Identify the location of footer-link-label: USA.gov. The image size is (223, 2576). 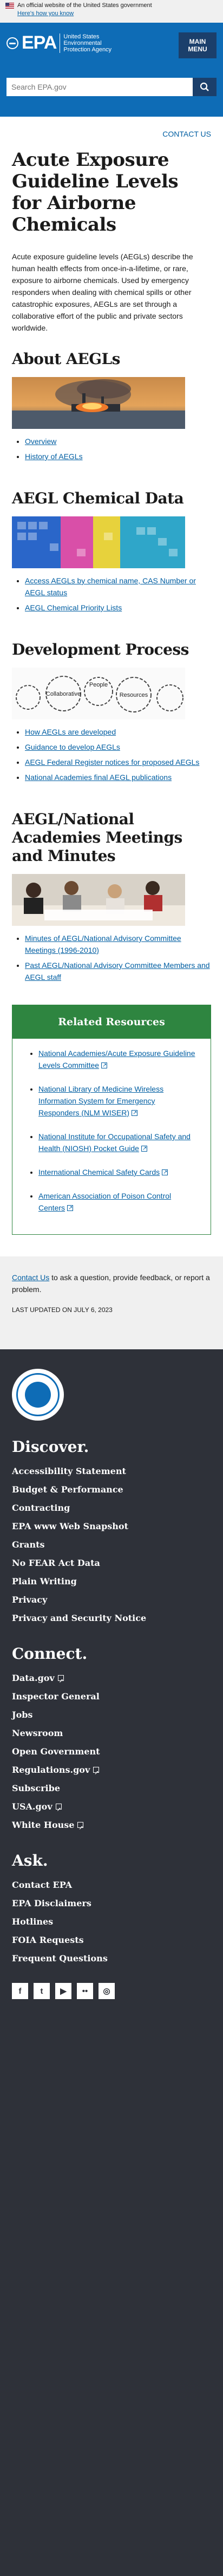
(32, 1806).